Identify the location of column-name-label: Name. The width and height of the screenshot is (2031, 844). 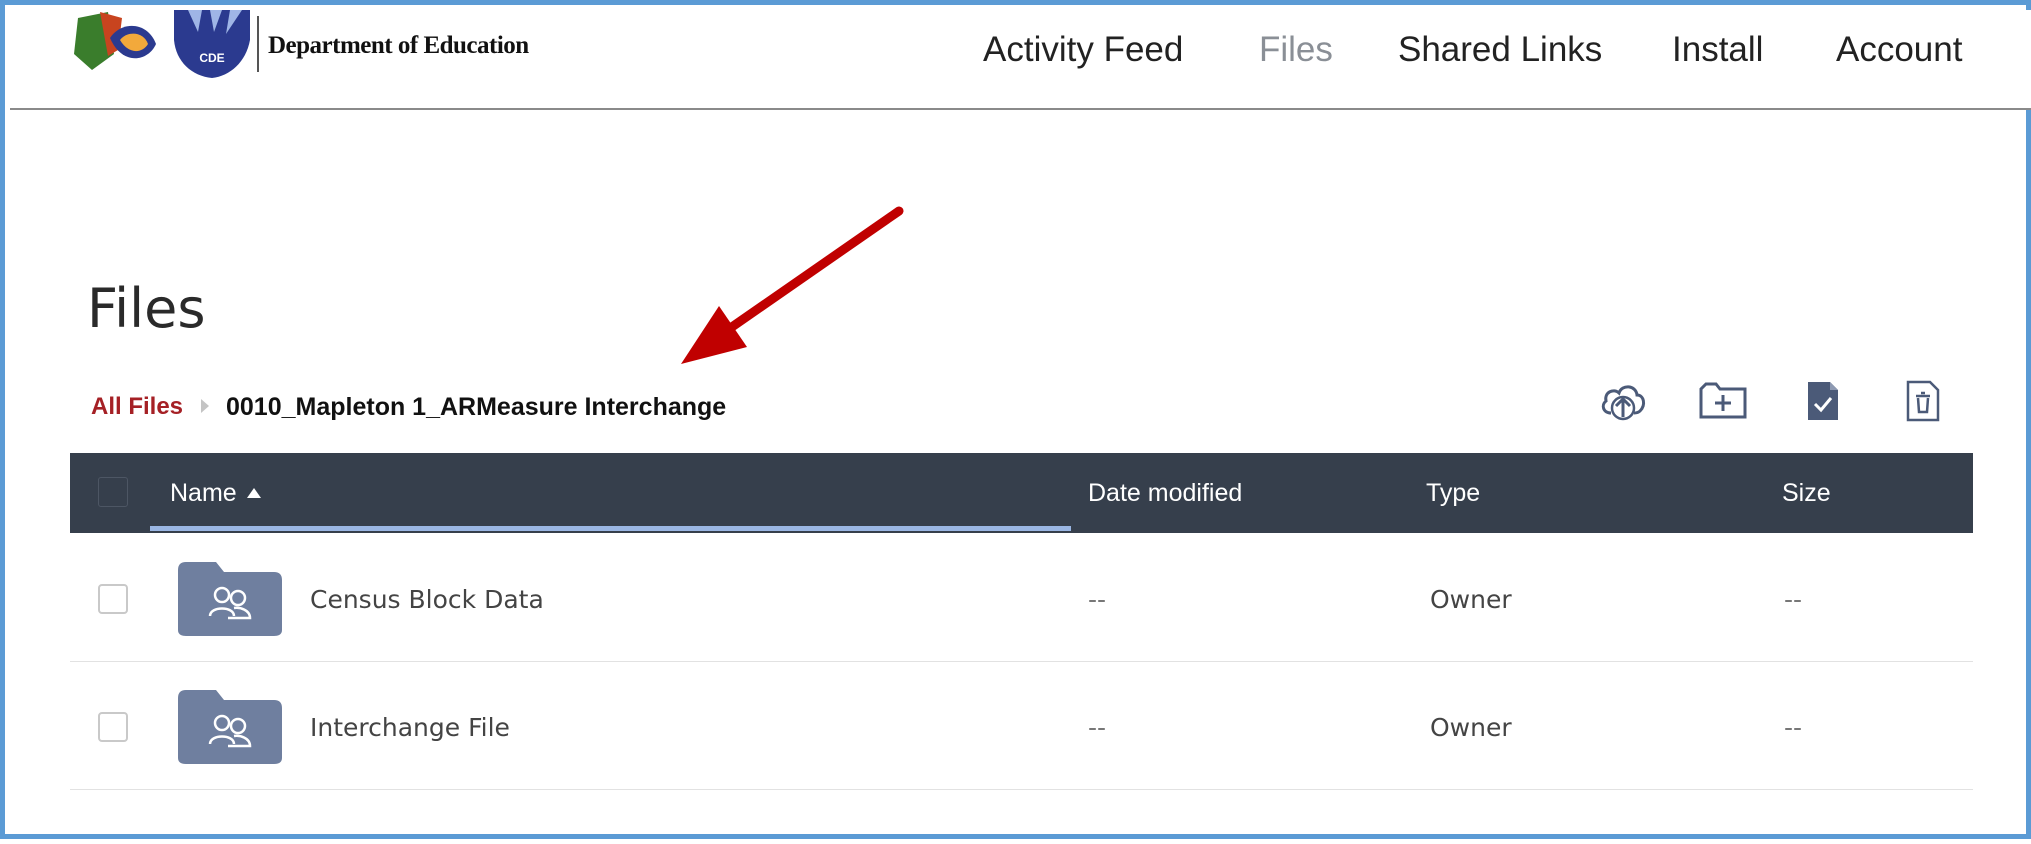
(203, 493).